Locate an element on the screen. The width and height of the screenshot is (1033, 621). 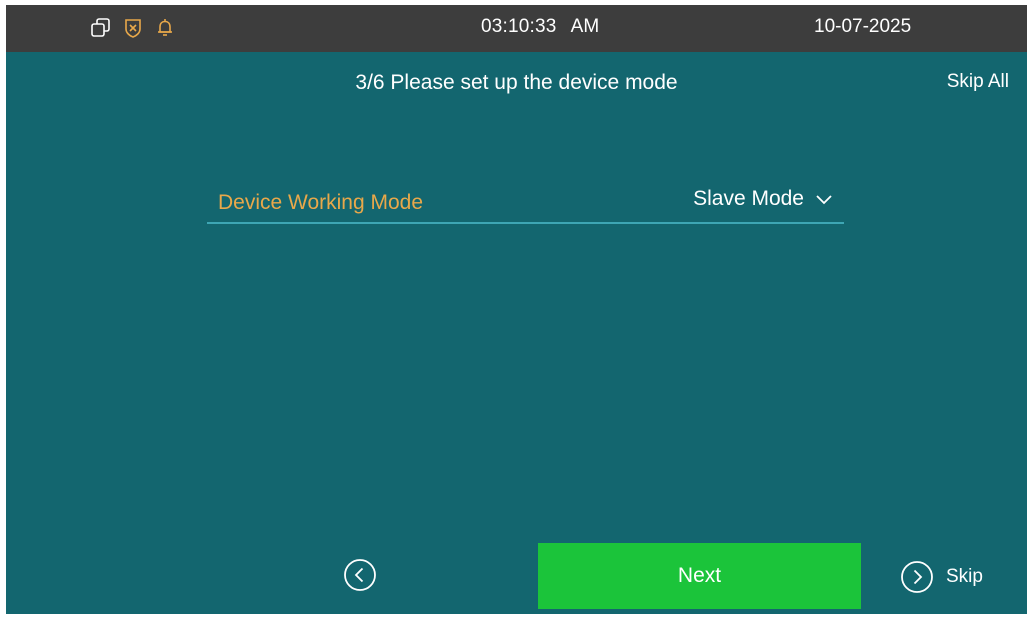
clock: 03:10:33 AM is located at coordinates (540, 27).